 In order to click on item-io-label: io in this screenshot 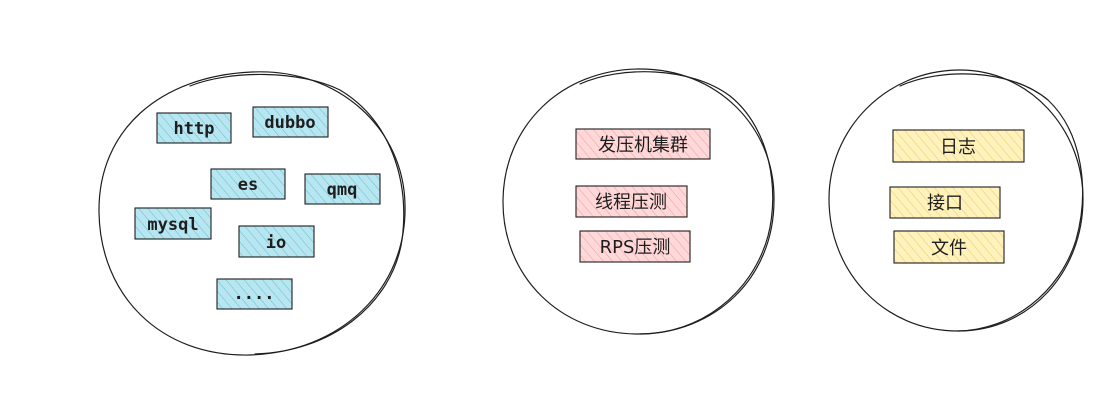, I will do `click(276, 243)`.